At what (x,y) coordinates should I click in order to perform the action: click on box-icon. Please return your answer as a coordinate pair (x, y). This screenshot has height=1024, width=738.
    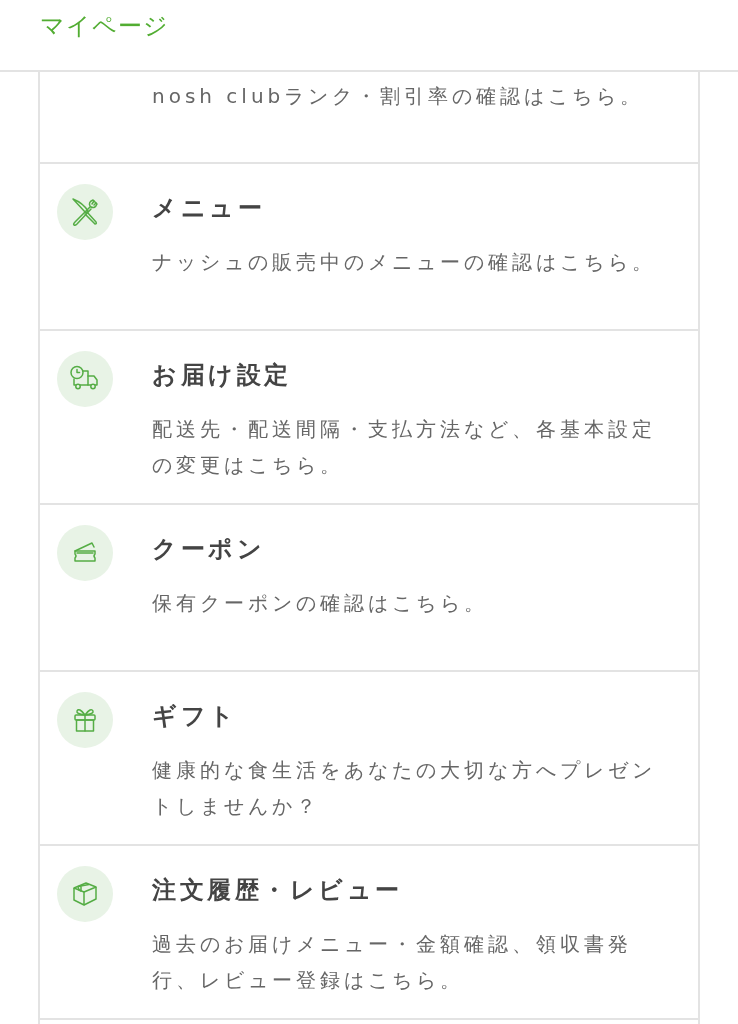
    Looking at the image, I should click on (85, 894).